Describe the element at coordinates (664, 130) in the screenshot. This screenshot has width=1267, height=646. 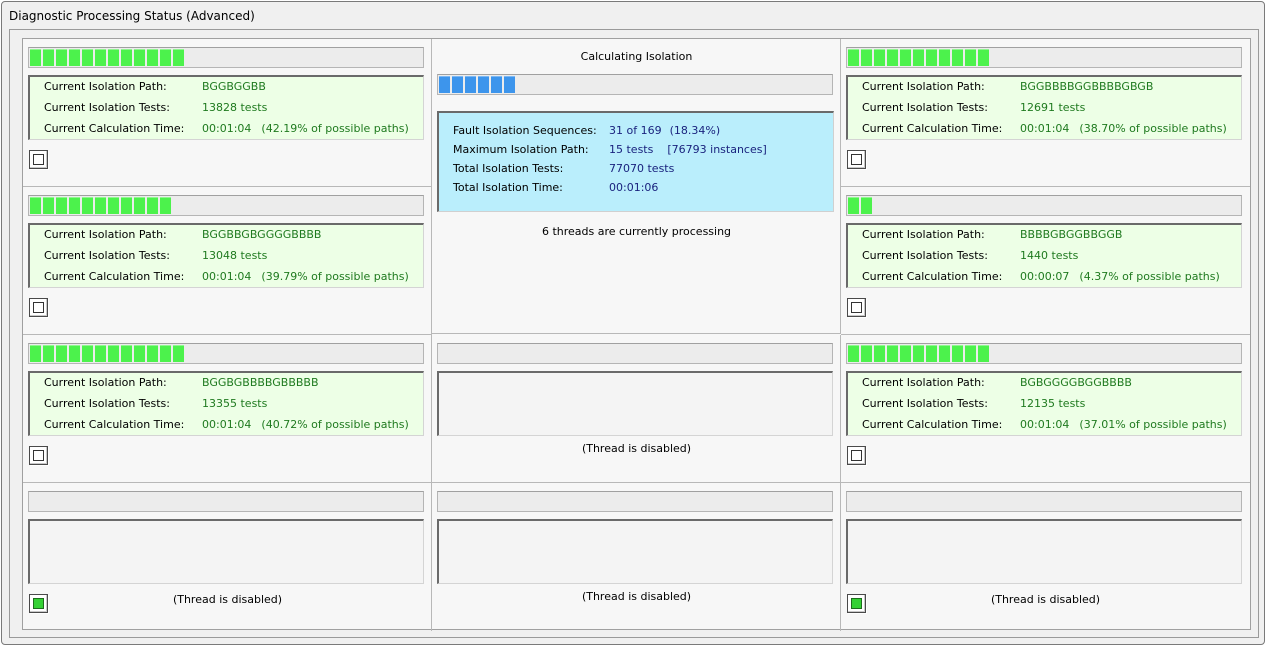
I see `sequences-value: 31 of 169 (18.34%)` at that location.